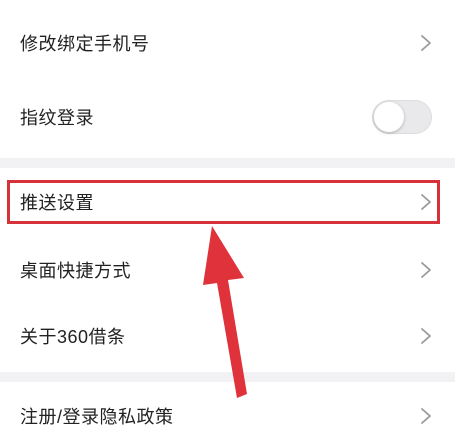  What do you see at coordinates (389, 117) in the screenshot?
I see `toggle-knob` at bounding box center [389, 117].